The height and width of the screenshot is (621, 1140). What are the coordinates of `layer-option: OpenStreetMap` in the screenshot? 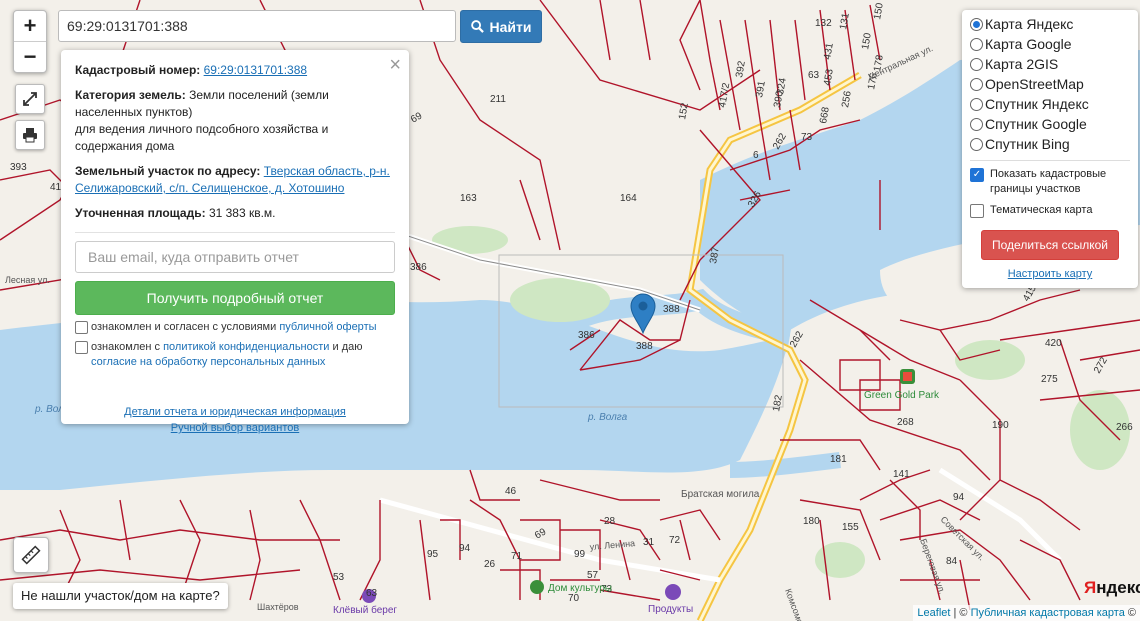 It's located at (1050, 84).